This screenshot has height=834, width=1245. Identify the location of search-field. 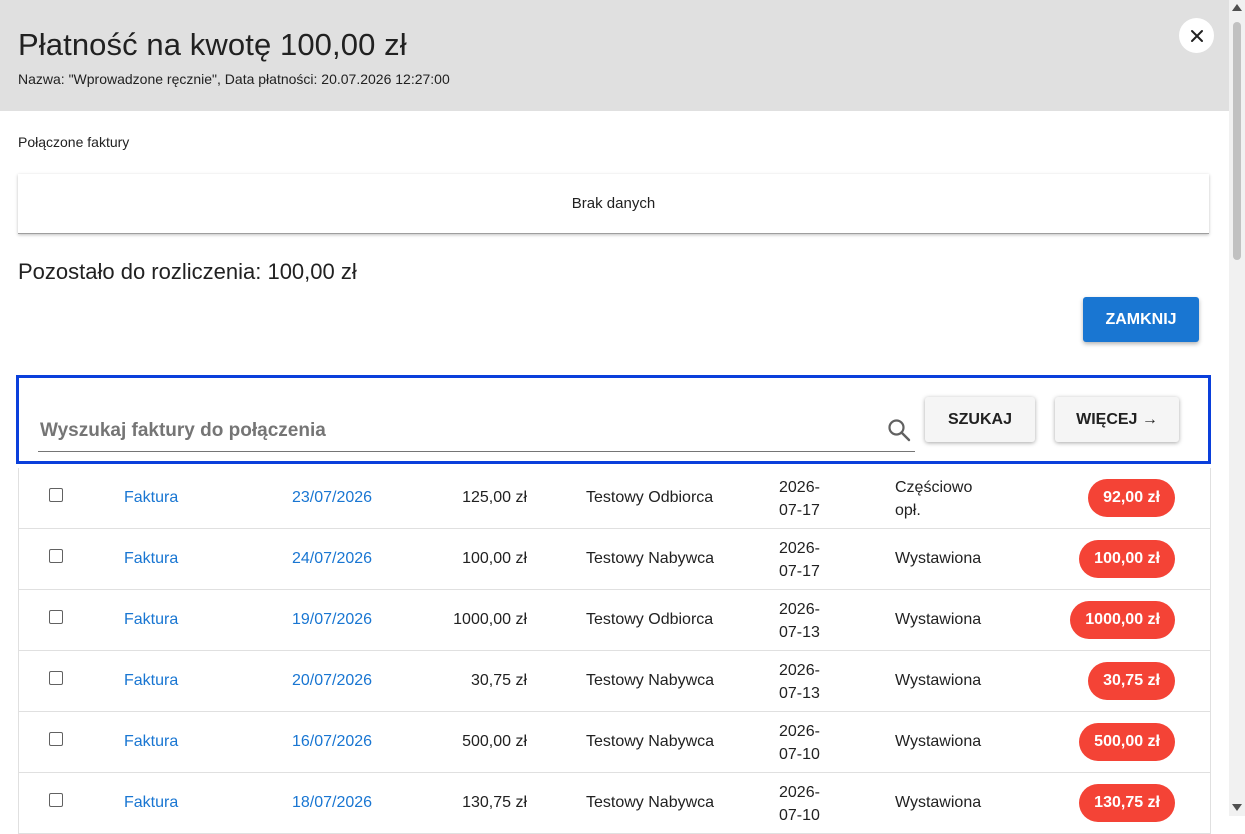
(476, 429).